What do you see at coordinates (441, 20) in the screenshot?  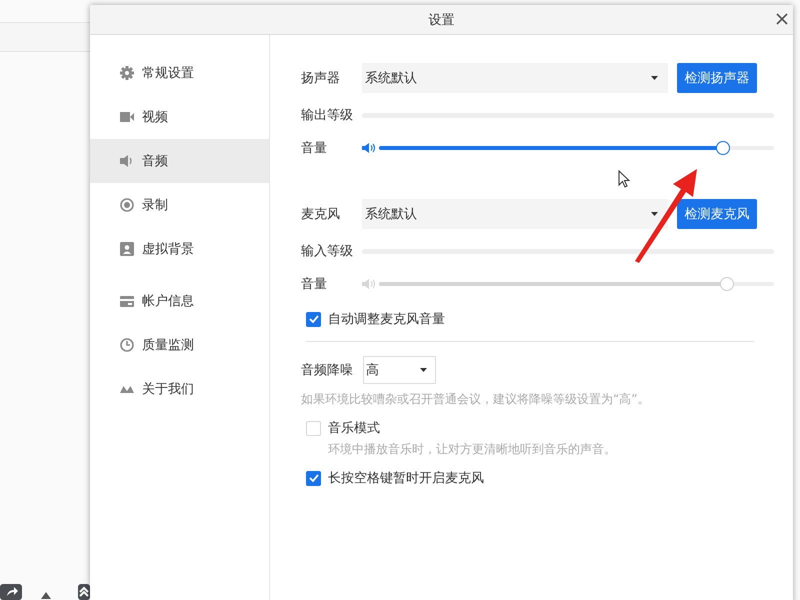 I see `dialog-title: 设置` at bounding box center [441, 20].